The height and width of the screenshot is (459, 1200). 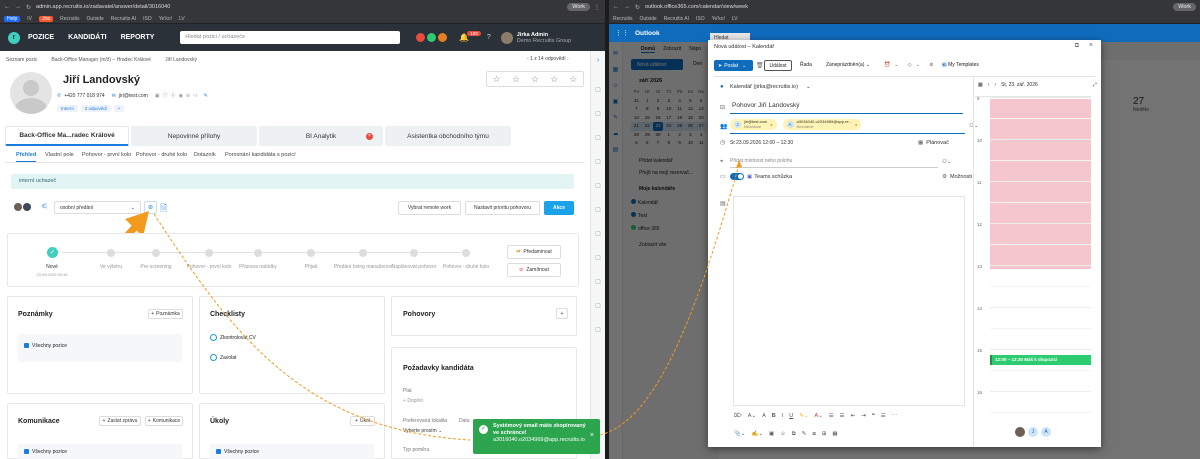 I want to click on image-icon: ▣, so click(x=771, y=434).